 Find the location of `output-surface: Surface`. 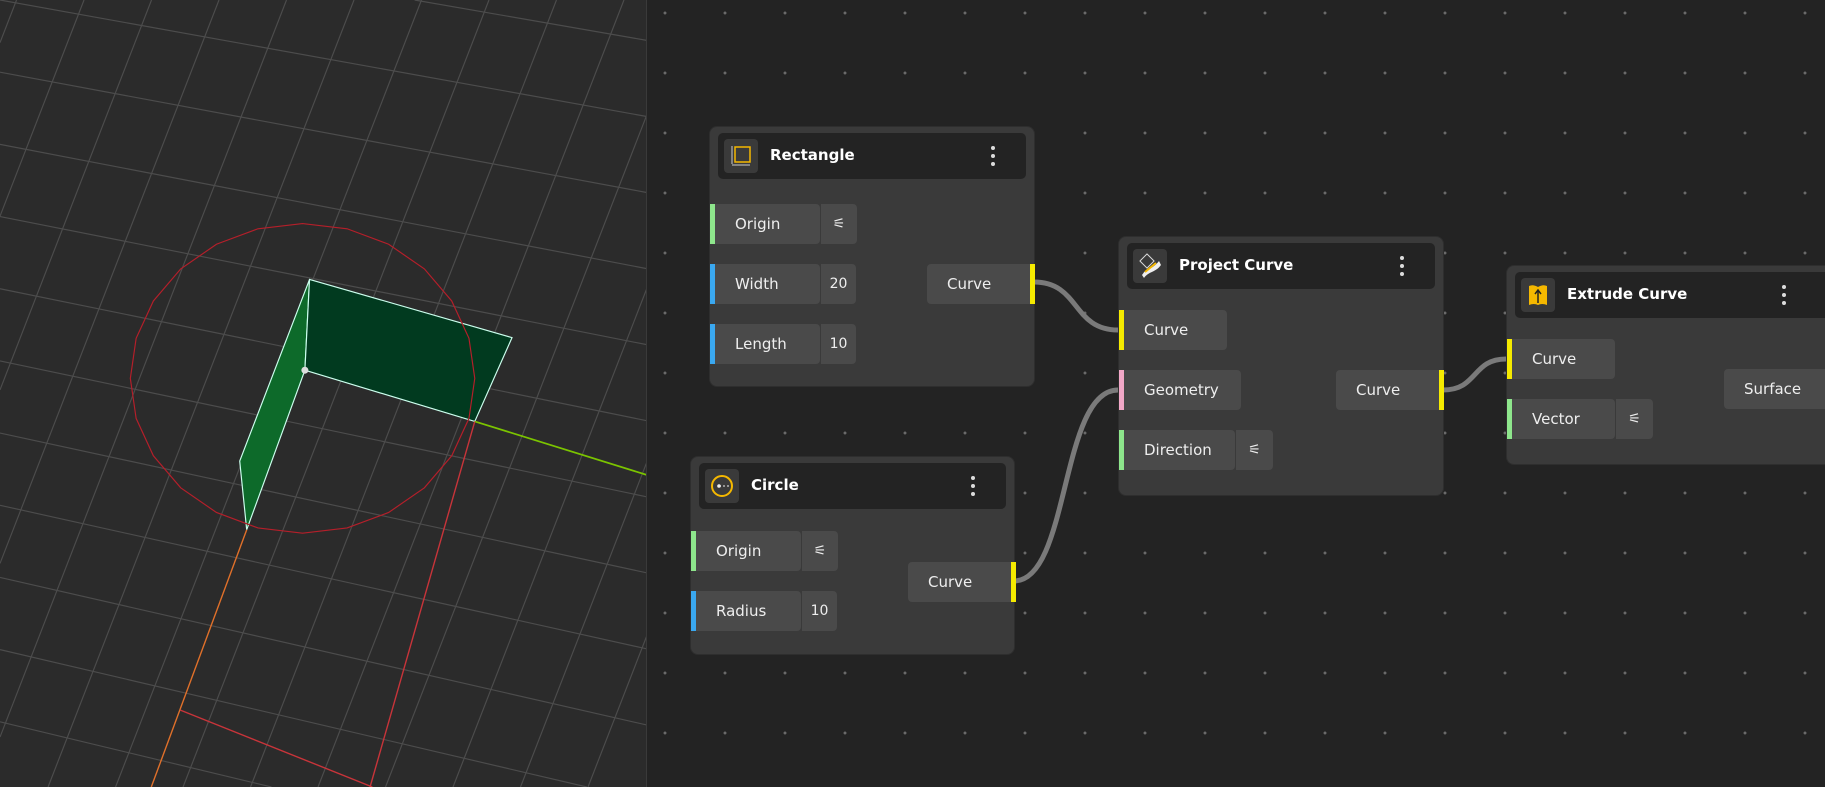

output-surface: Surface is located at coordinates (1774, 389).